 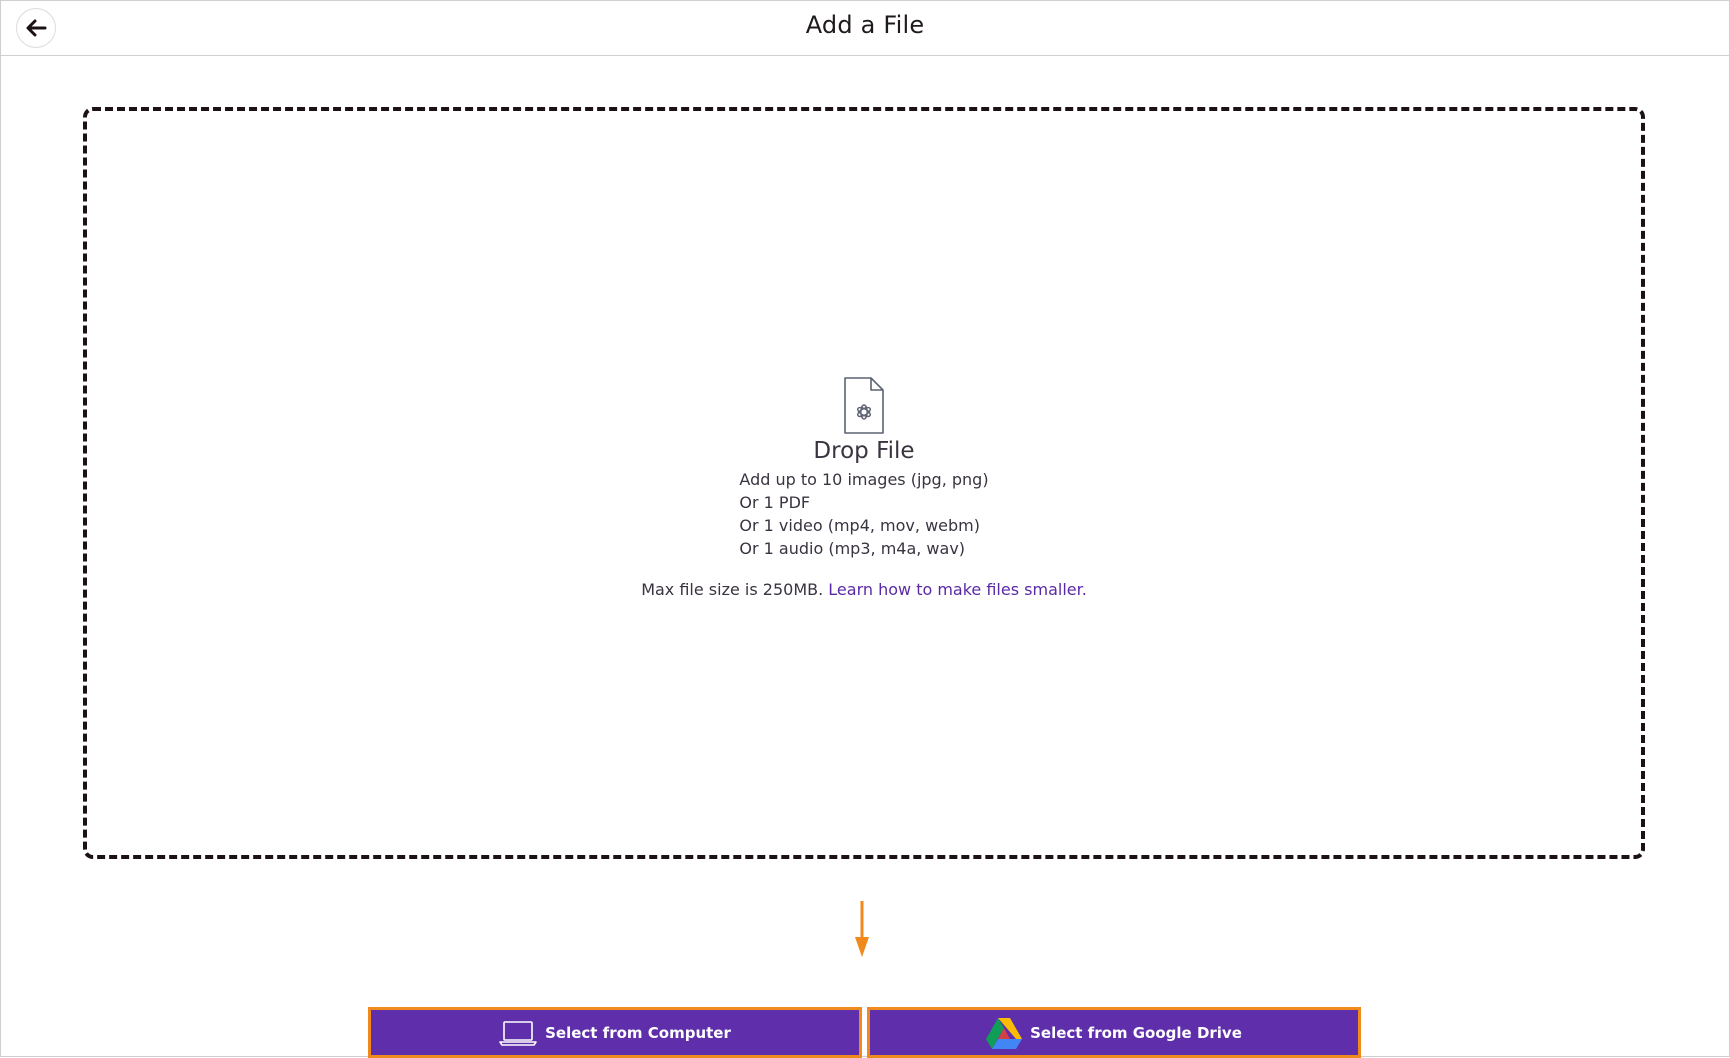 What do you see at coordinates (862, 929) in the screenshot?
I see `down-arrow-icon` at bounding box center [862, 929].